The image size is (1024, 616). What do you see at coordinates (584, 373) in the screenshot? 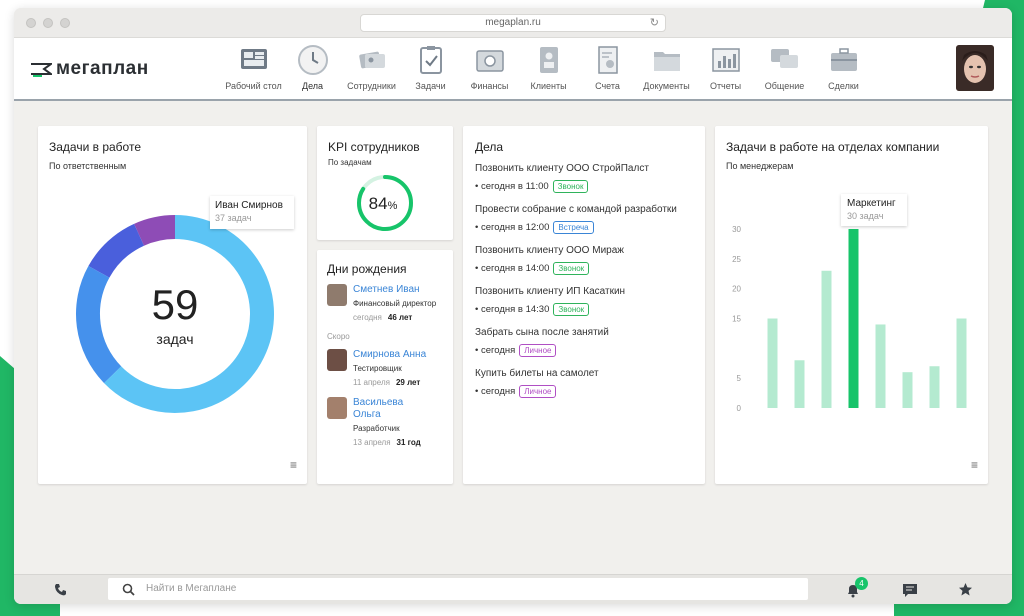
I see `deal-title: Купить билеты на самолет` at bounding box center [584, 373].